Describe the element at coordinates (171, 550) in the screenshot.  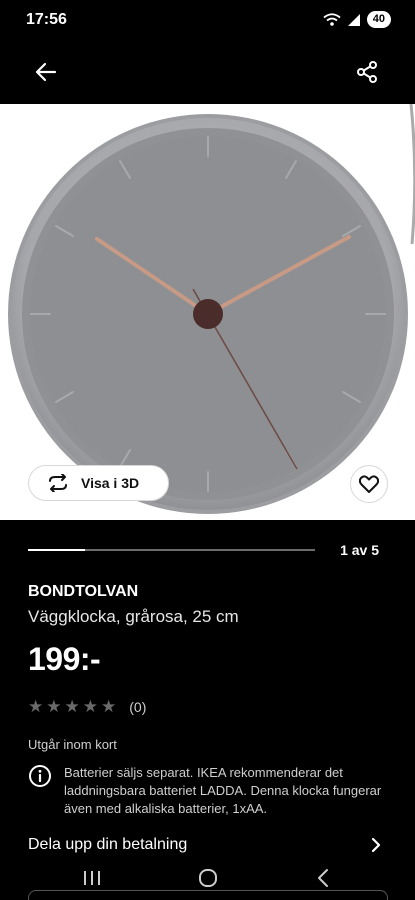
I see `pager-track` at that location.